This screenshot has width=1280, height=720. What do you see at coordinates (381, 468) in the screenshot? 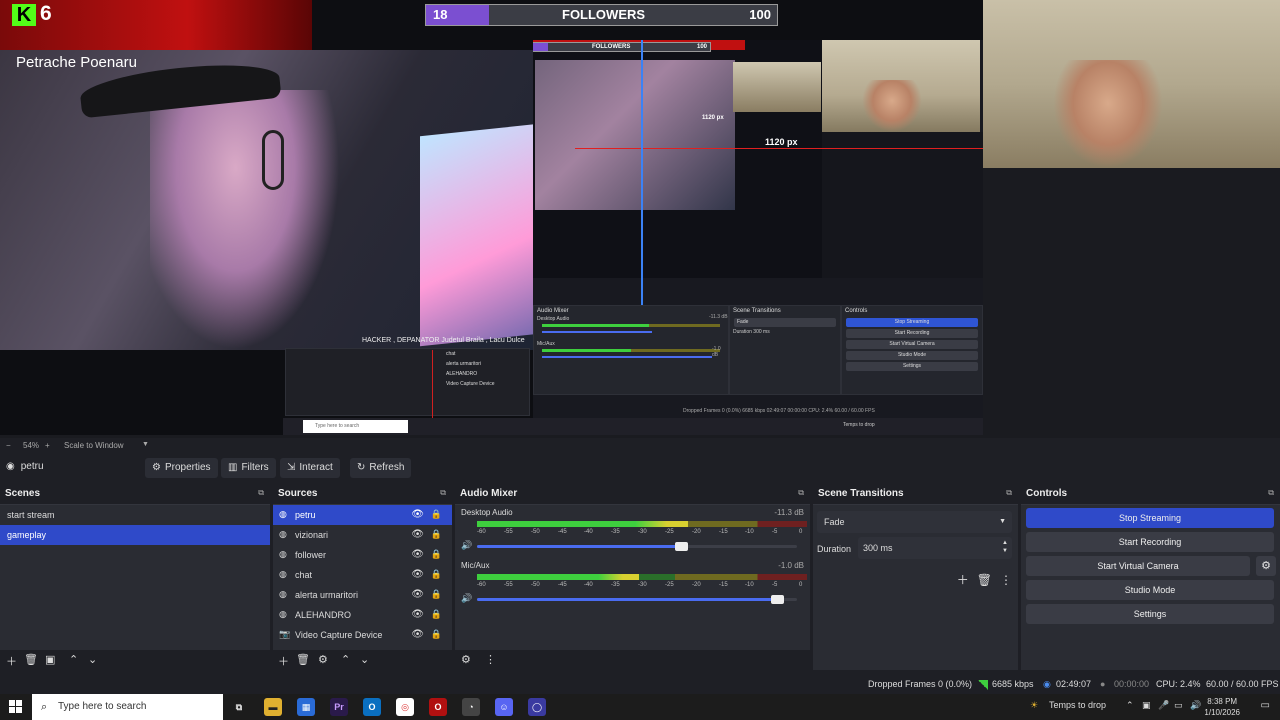
I see `refresh-button: ↻ Refresh` at bounding box center [381, 468].